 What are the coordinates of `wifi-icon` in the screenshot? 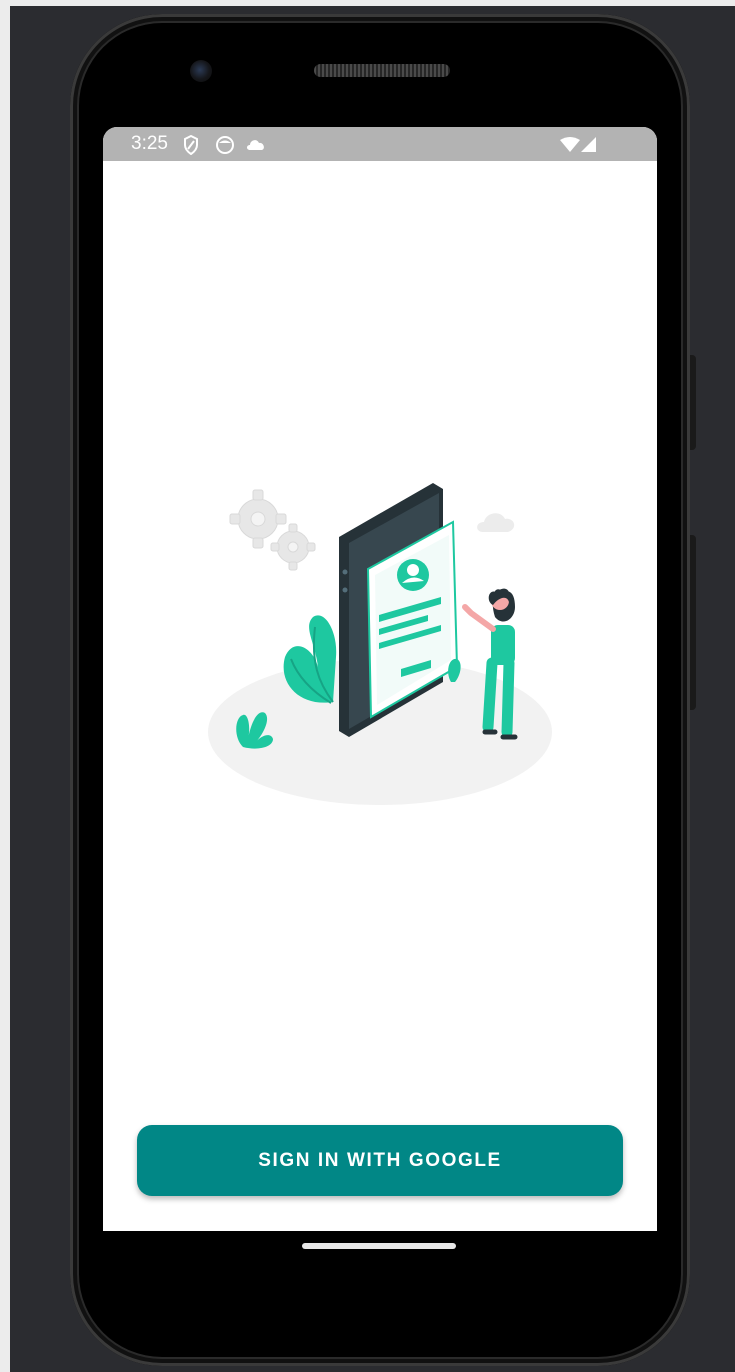 It's located at (570, 144).